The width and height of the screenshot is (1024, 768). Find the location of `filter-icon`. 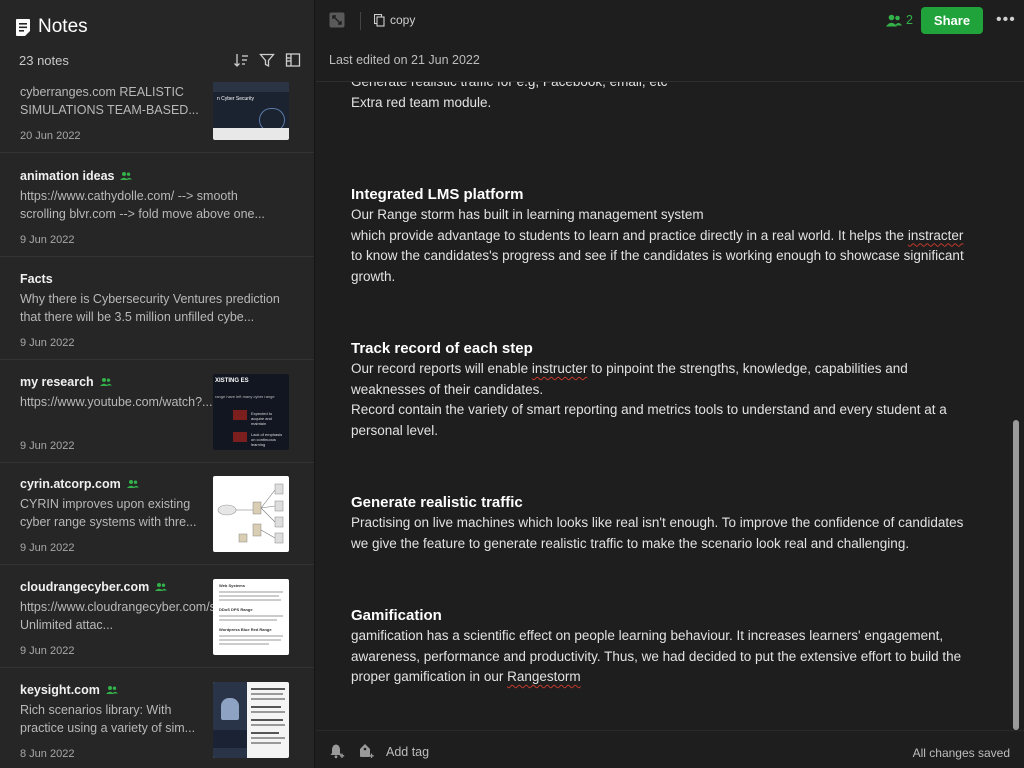

filter-icon is located at coordinates (267, 60).